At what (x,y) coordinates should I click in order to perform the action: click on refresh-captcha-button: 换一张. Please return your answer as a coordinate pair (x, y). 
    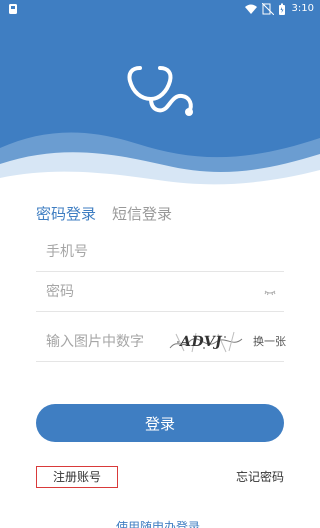
    Looking at the image, I should click on (270, 342).